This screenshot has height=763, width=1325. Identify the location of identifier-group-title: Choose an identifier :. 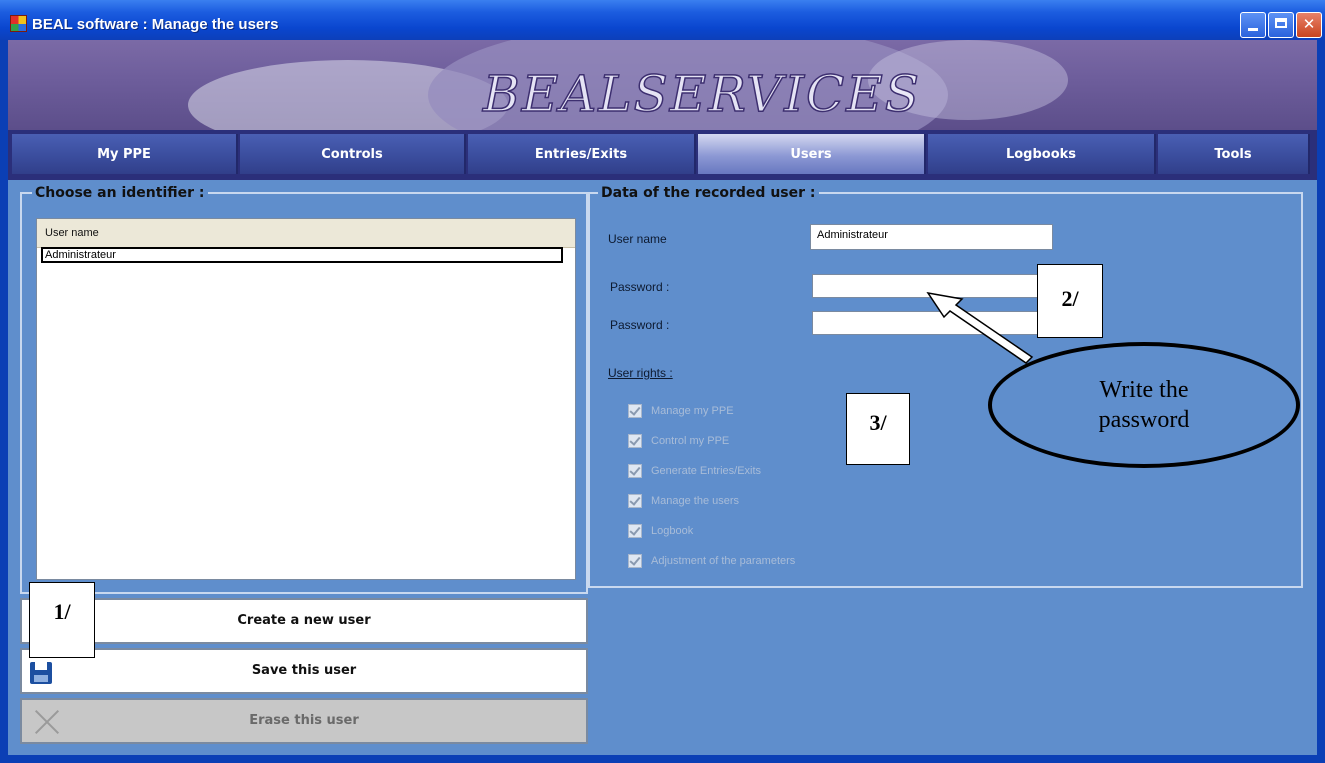
(120, 193).